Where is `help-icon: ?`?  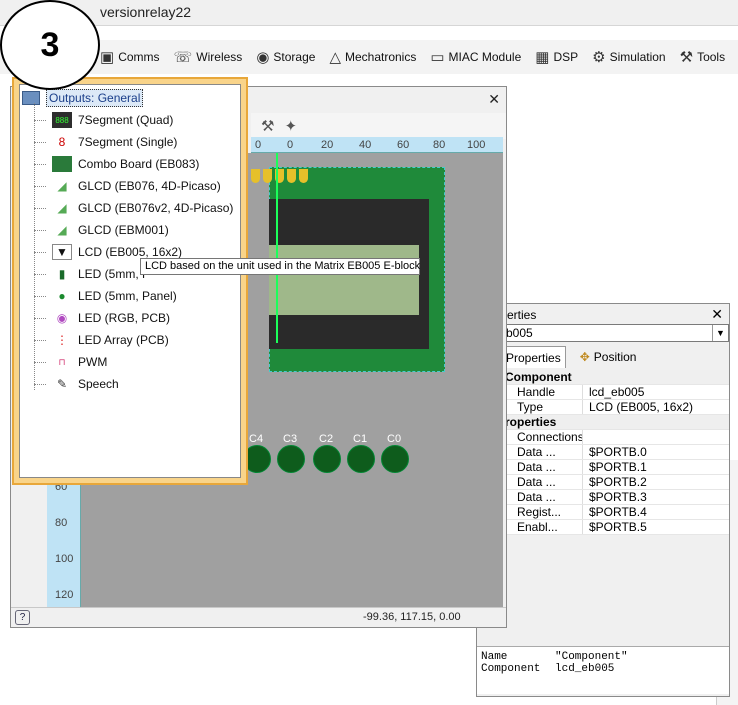 help-icon: ? is located at coordinates (22, 617).